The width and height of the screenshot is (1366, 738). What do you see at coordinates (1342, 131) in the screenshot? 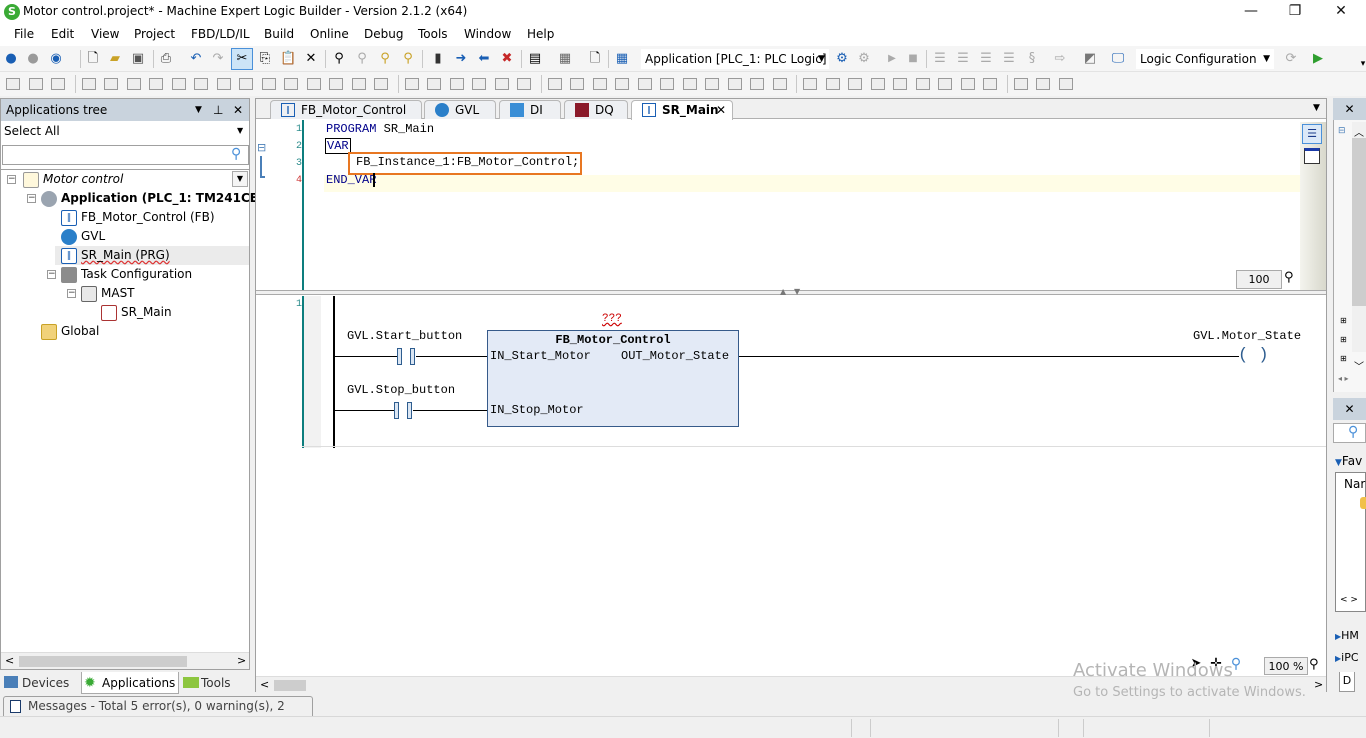
I see `collapse-icon: ⊟` at bounding box center [1342, 131].